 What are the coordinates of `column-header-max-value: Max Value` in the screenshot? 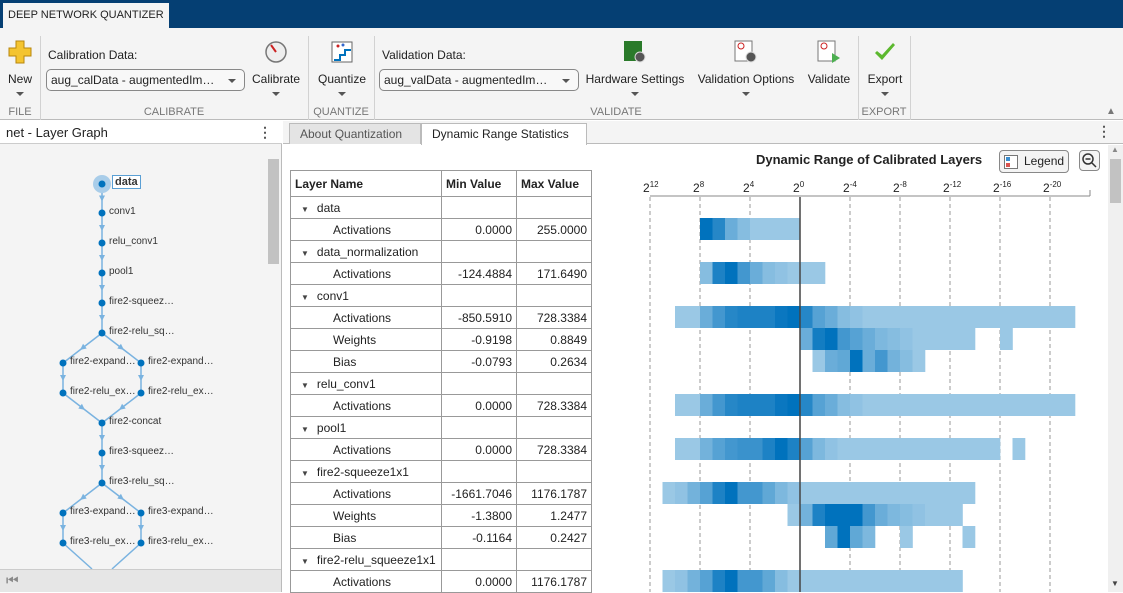 It's located at (554, 183).